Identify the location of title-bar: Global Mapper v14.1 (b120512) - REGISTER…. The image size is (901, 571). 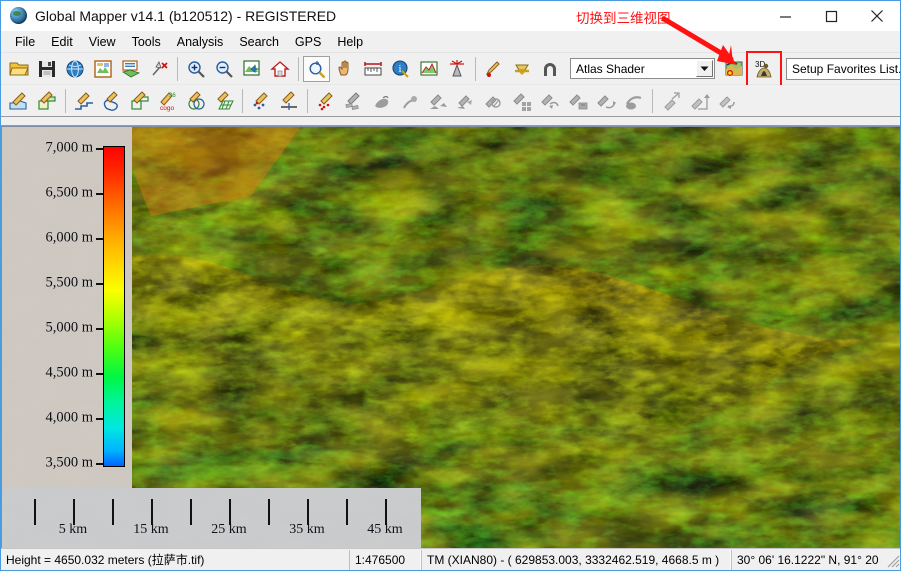
(450, 16).